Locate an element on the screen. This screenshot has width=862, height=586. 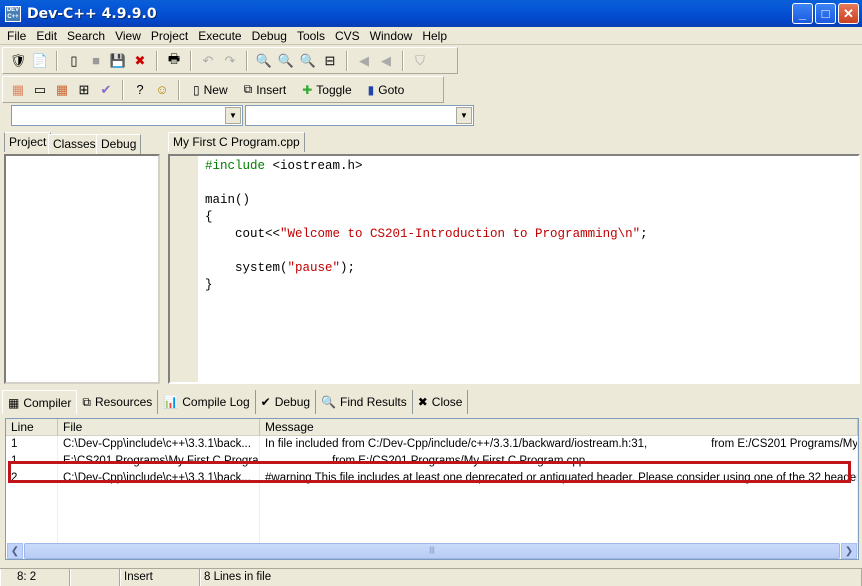
menu-window: Window is located at coordinates (391, 36).